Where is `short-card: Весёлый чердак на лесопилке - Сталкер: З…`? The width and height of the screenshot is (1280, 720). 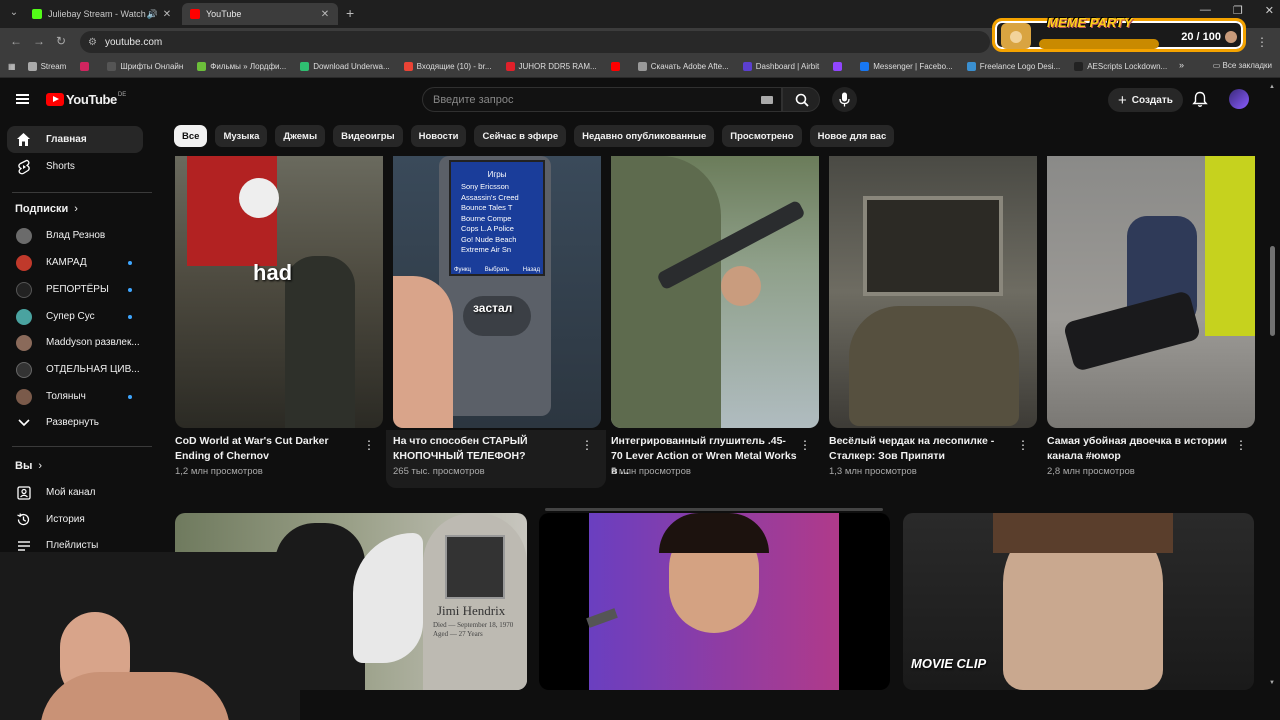 short-card: Весёлый чердак на лесопилке - Сталкер: З… is located at coordinates (933, 316).